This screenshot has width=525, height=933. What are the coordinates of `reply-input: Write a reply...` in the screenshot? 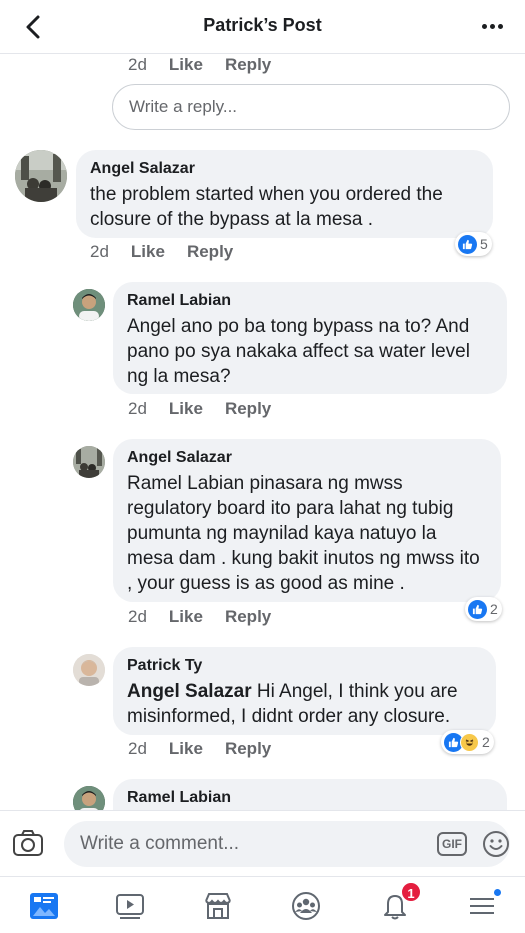 It's located at (311, 107).